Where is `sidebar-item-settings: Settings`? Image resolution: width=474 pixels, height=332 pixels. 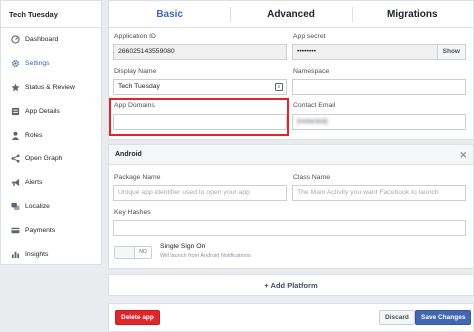
sidebar-item-settings: Settings is located at coordinates (51, 64).